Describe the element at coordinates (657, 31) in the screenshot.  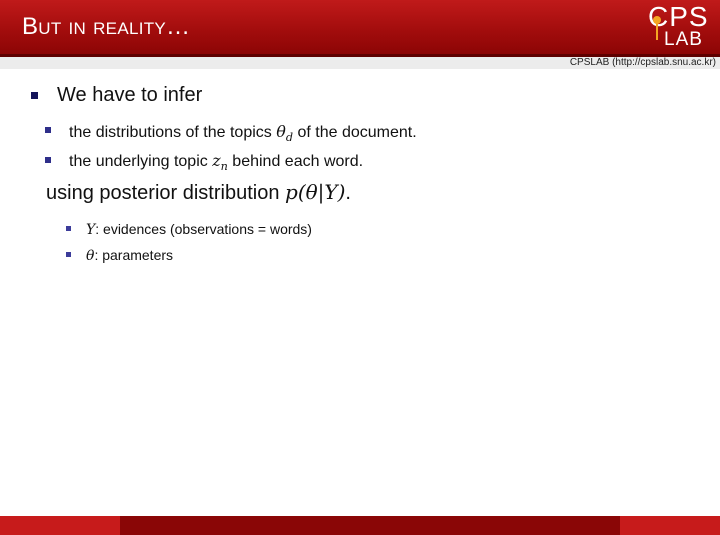
I see `logo-stem-icon` at that location.